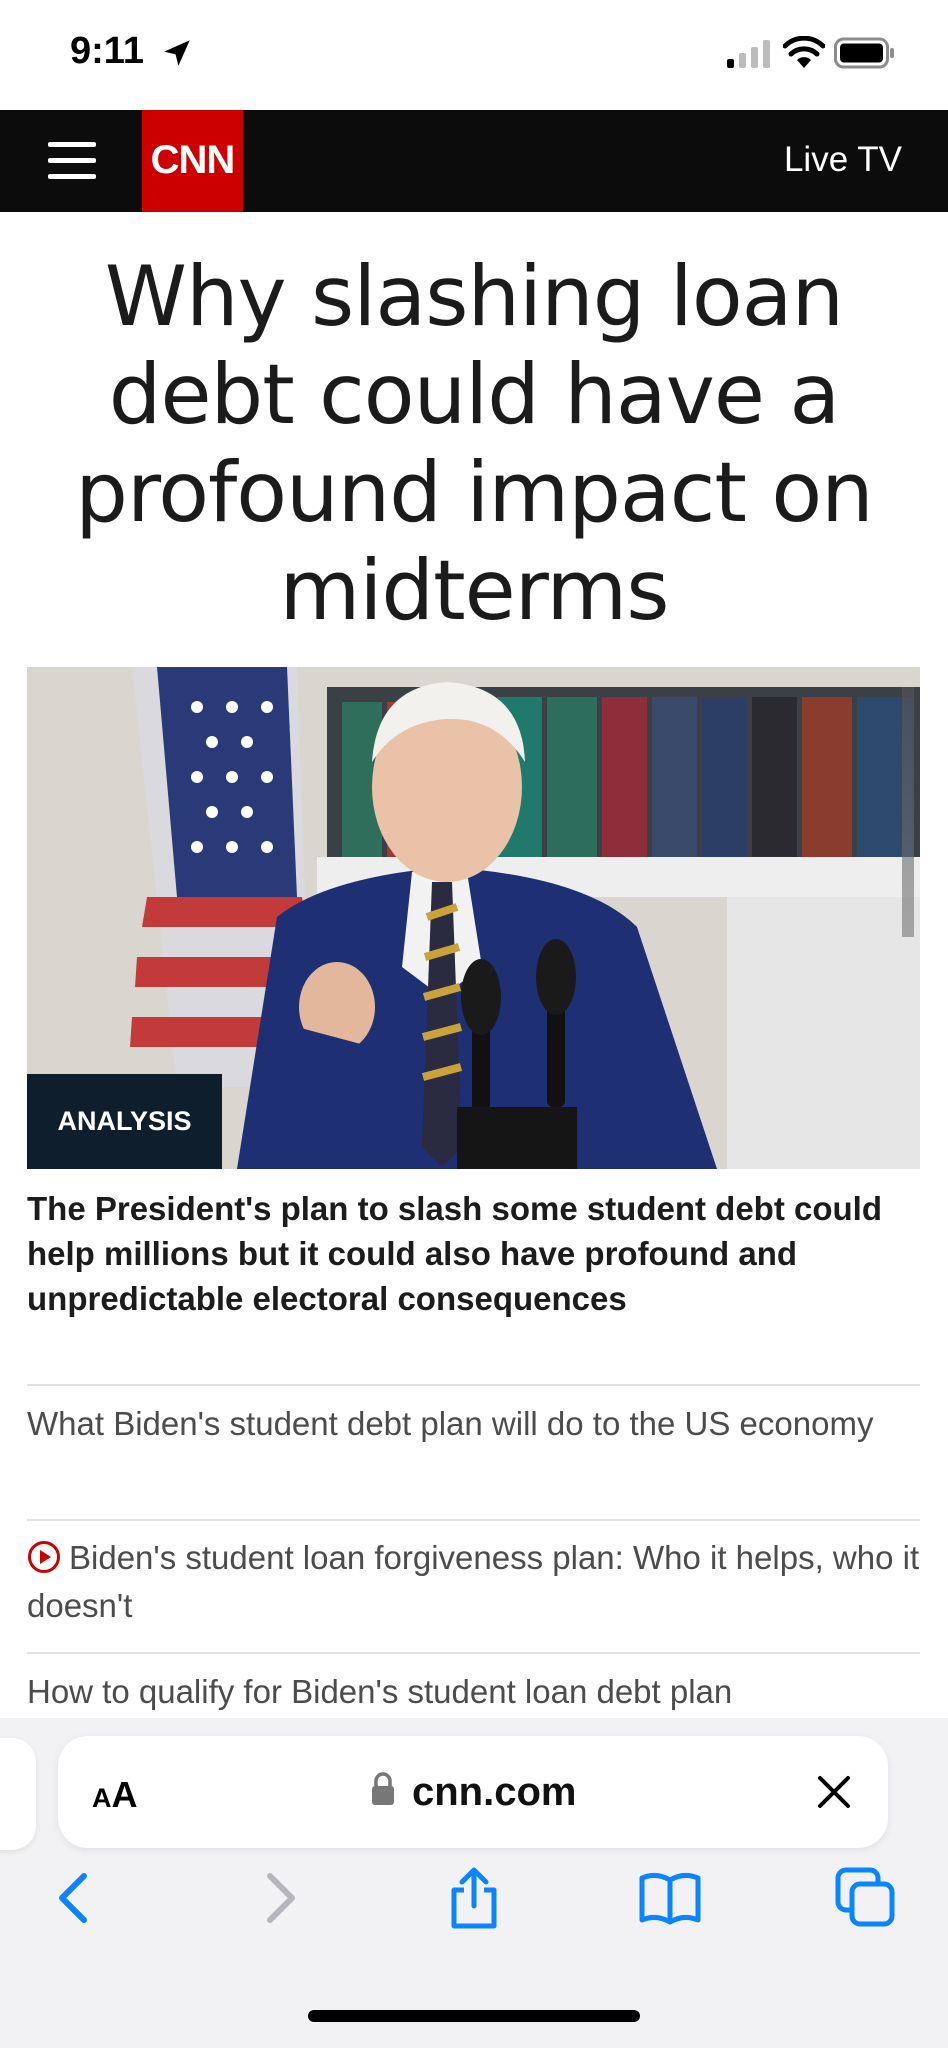 The width and height of the screenshot is (948, 2048). I want to click on home-indicator, so click(474, 2016).